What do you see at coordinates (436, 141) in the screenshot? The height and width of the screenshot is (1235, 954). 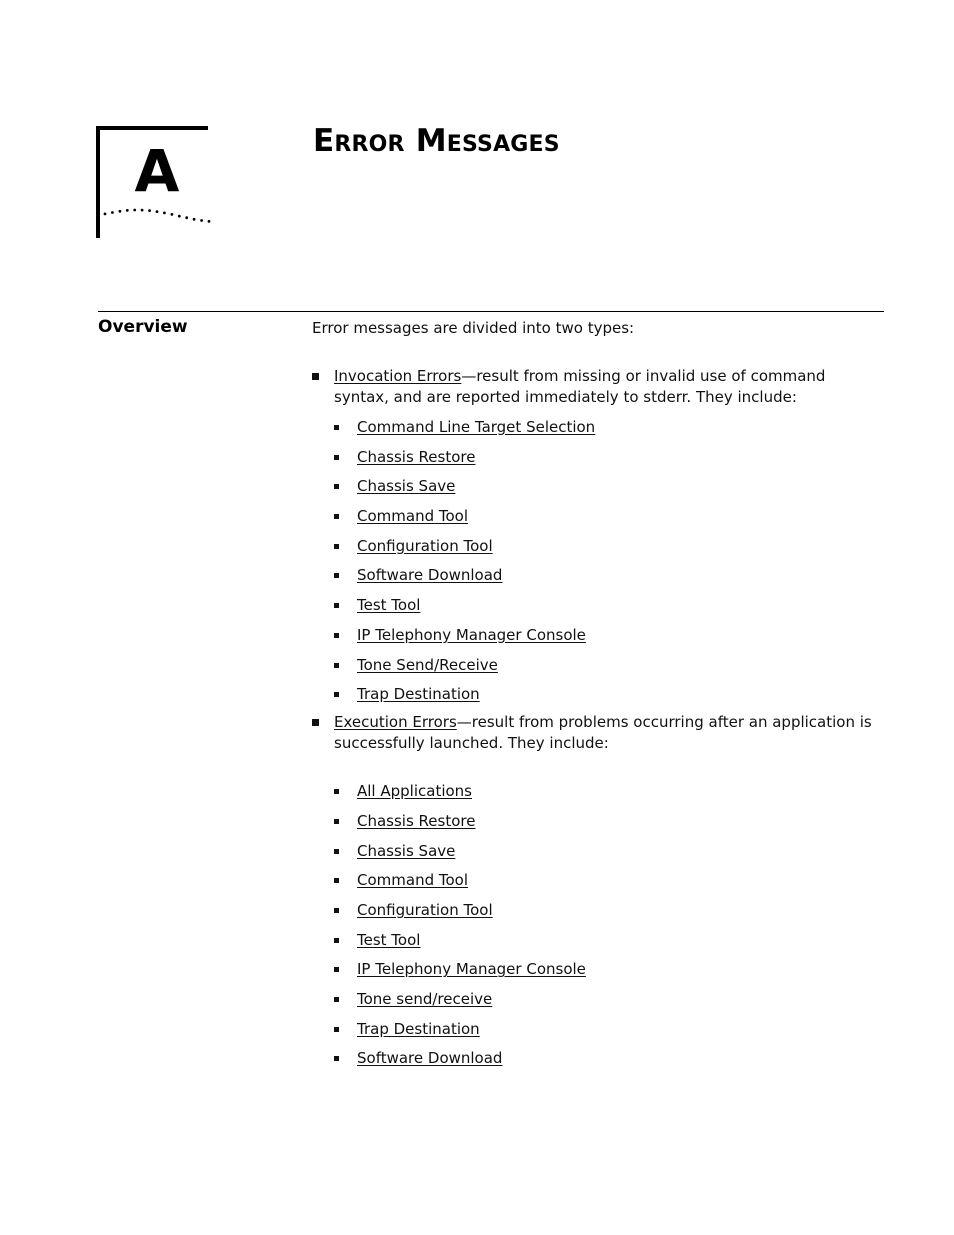 I see `chapter-title: Error Messages` at bounding box center [436, 141].